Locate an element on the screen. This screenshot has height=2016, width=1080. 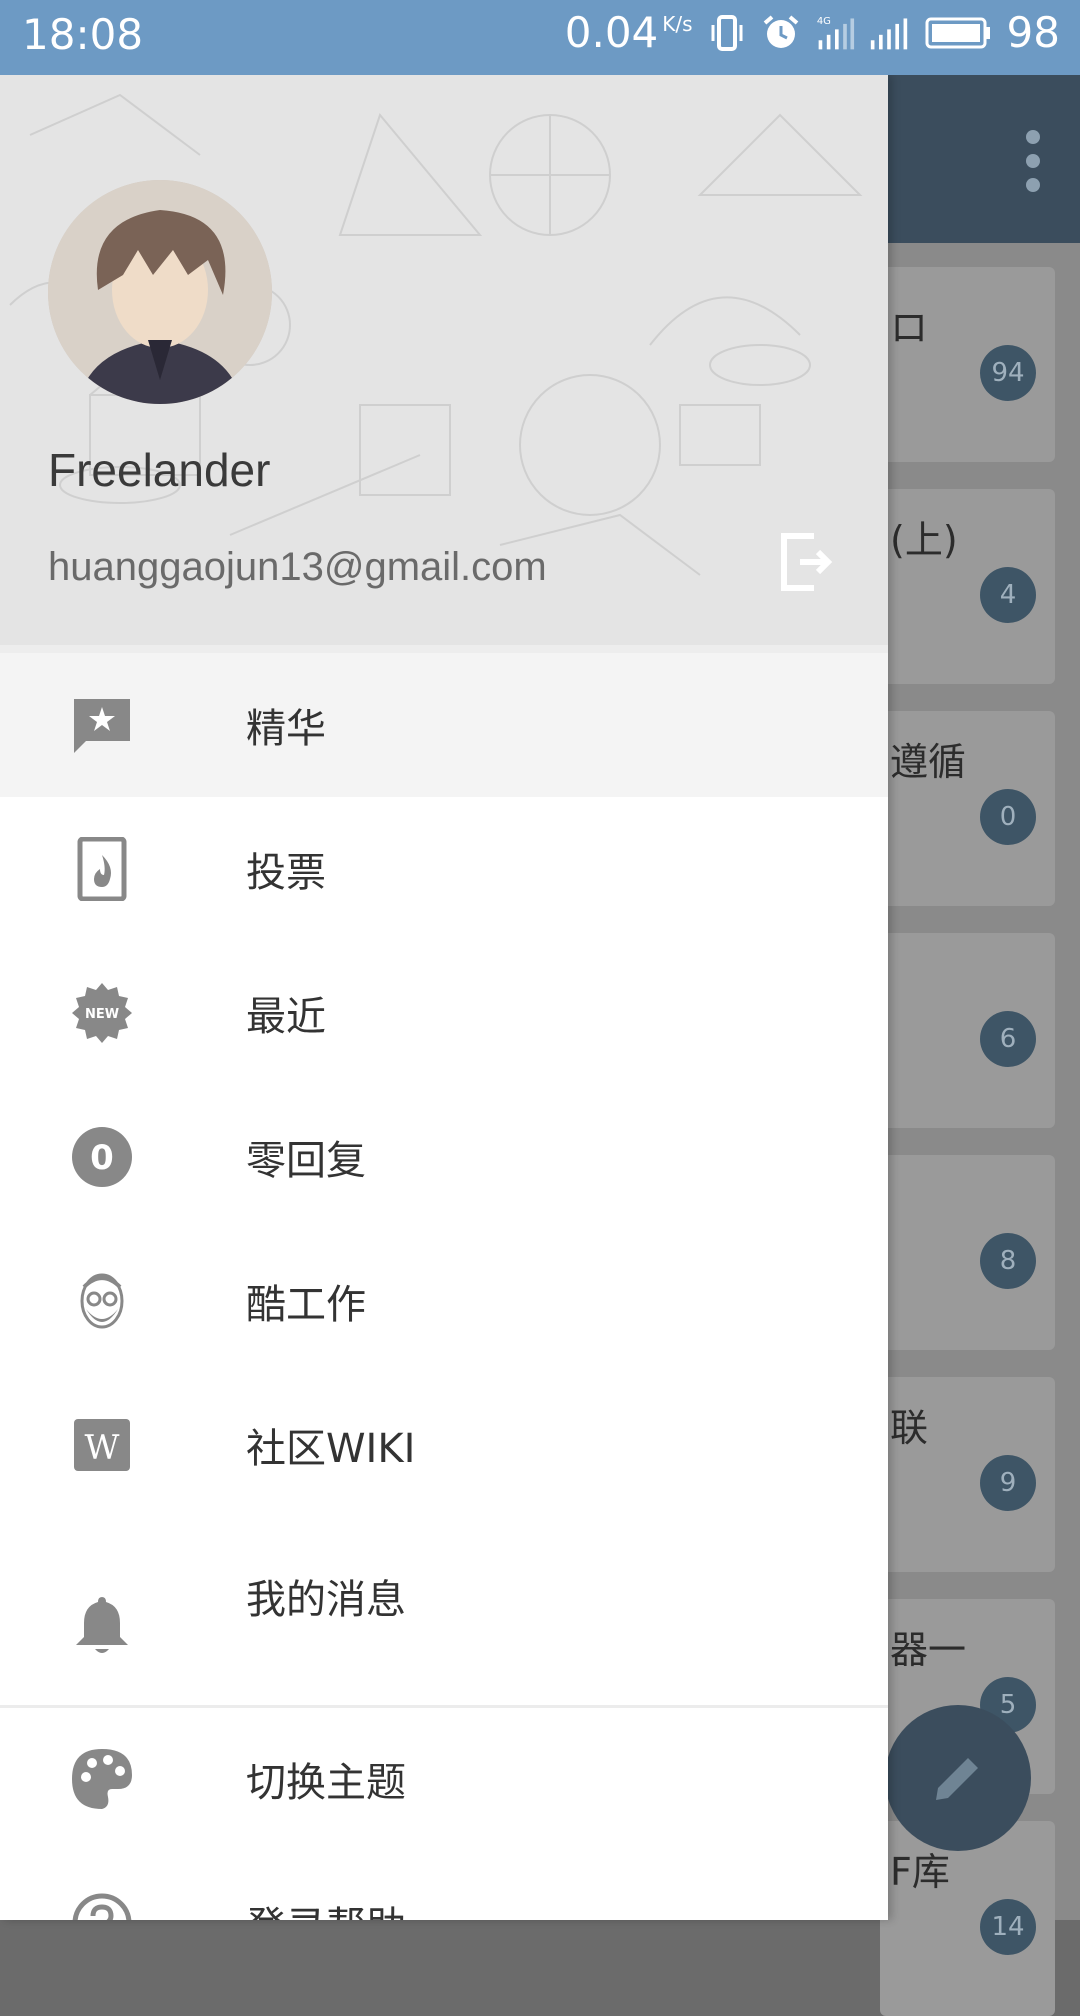
new-badge-icon: NEW is located at coordinates (102, 1013).